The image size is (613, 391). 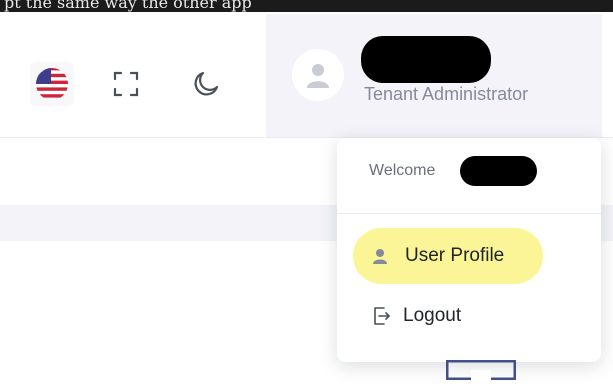 I want to click on logout-label: Logout, so click(x=432, y=315).